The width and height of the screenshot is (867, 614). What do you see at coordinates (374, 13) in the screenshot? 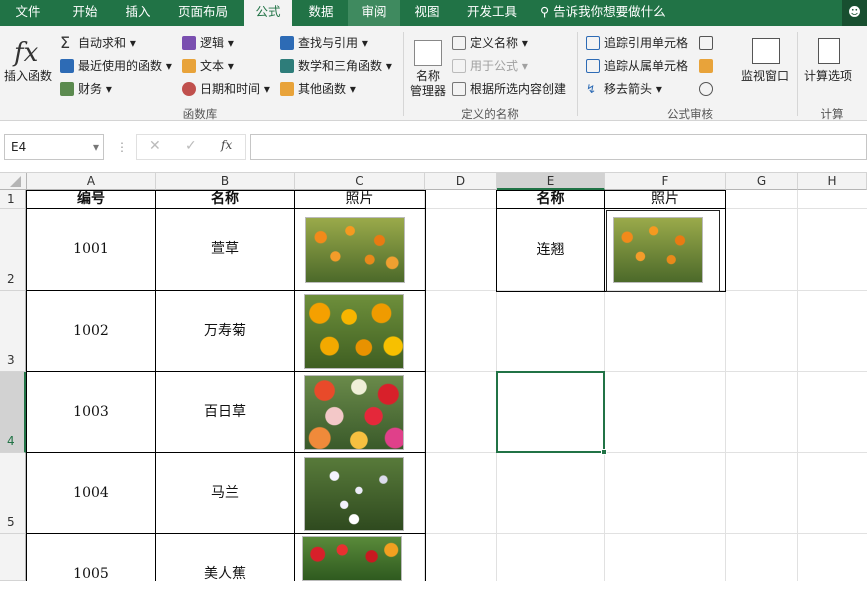
I see `tab-review: 审阅` at bounding box center [374, 13].